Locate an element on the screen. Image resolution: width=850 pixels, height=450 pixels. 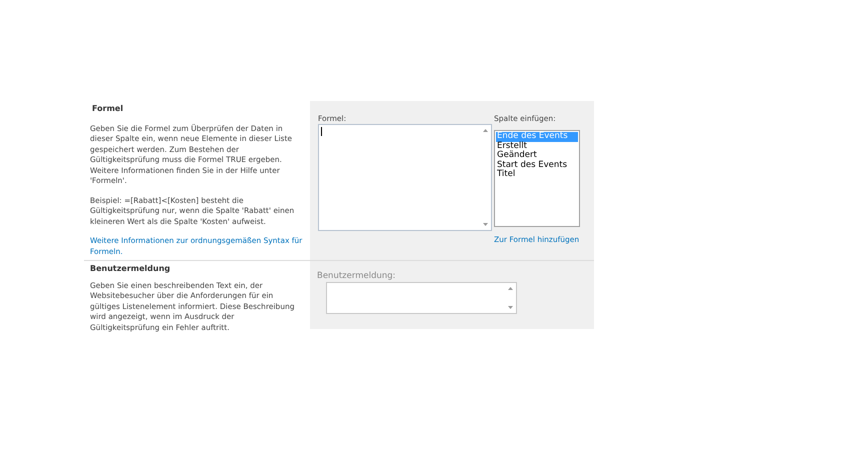
section-title: Benutzermeldung is located at coordinates (131, 269).